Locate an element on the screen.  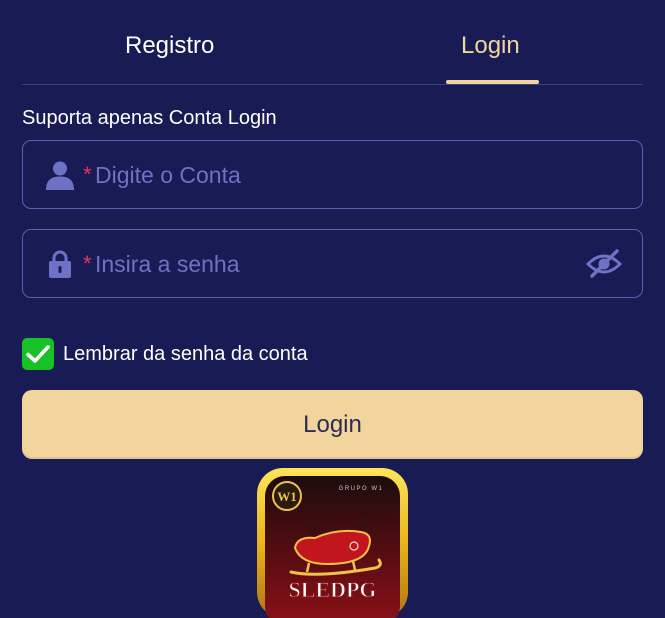
login-button: Login is located at coordinates (332, 424).